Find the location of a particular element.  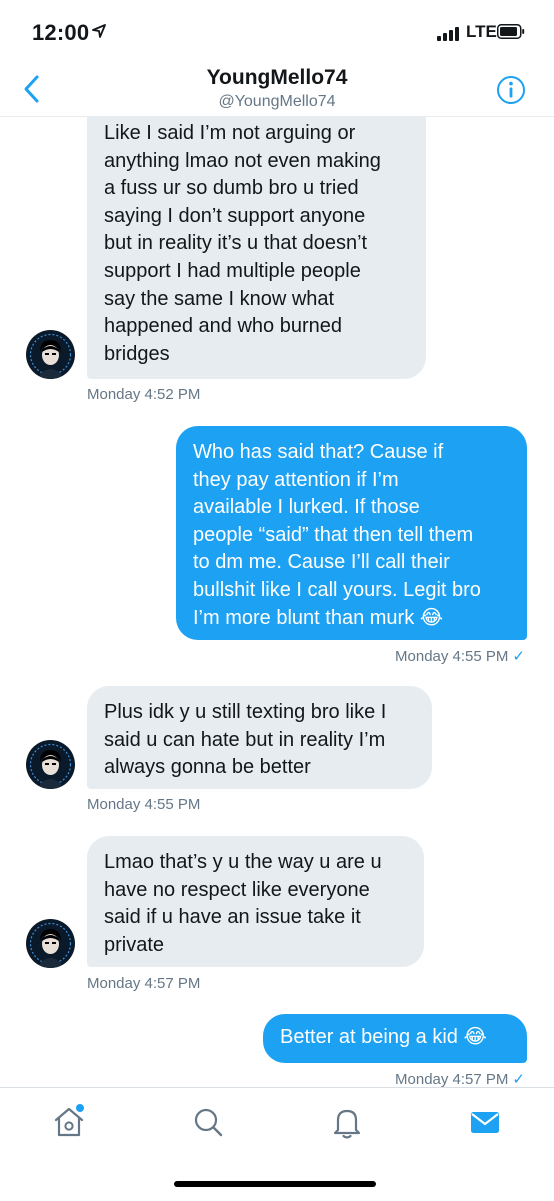

message-timestamp: Monday 4:52 PM is located at coordinates (144, 394).